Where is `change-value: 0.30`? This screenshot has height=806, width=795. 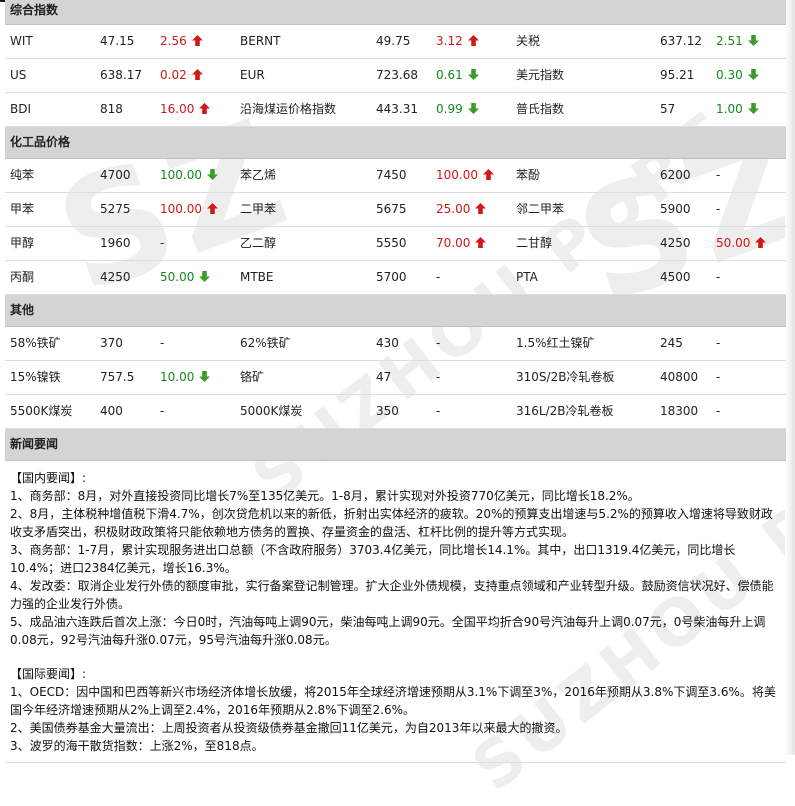
change-value: 0.30 is located at coordinates (729, 75).